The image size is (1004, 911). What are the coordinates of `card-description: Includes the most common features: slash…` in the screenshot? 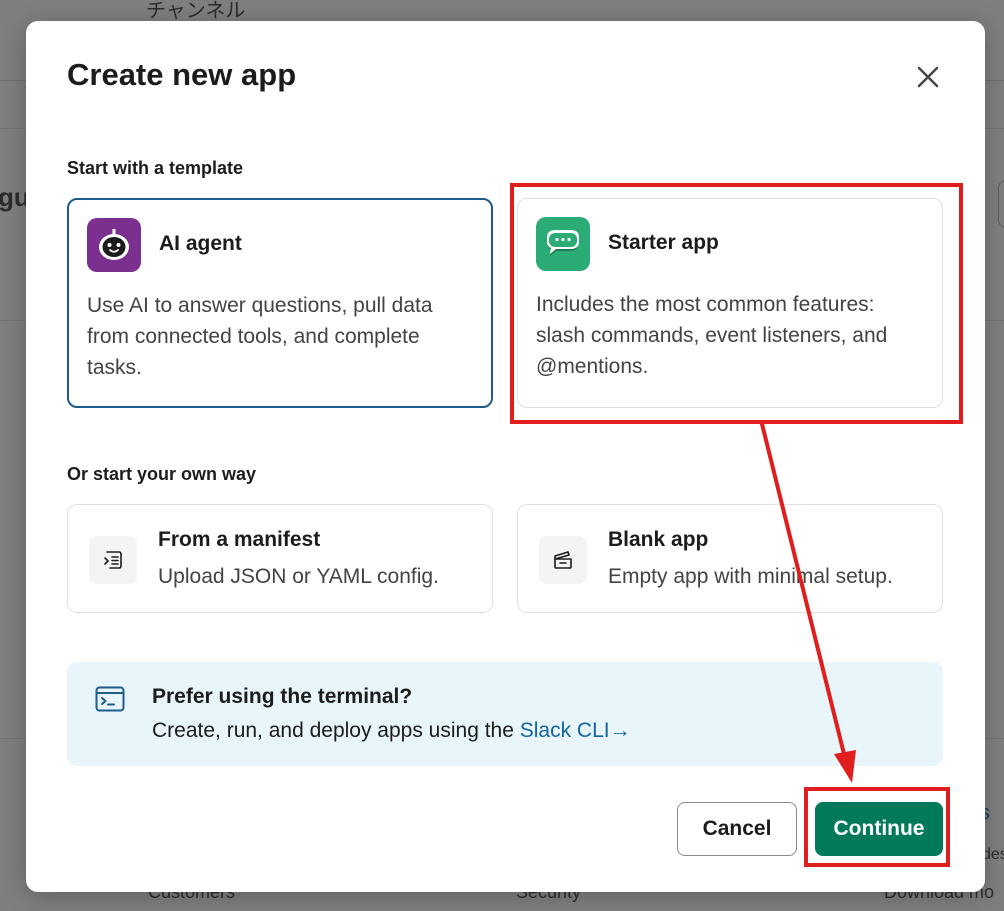 It's located at (712, 335).